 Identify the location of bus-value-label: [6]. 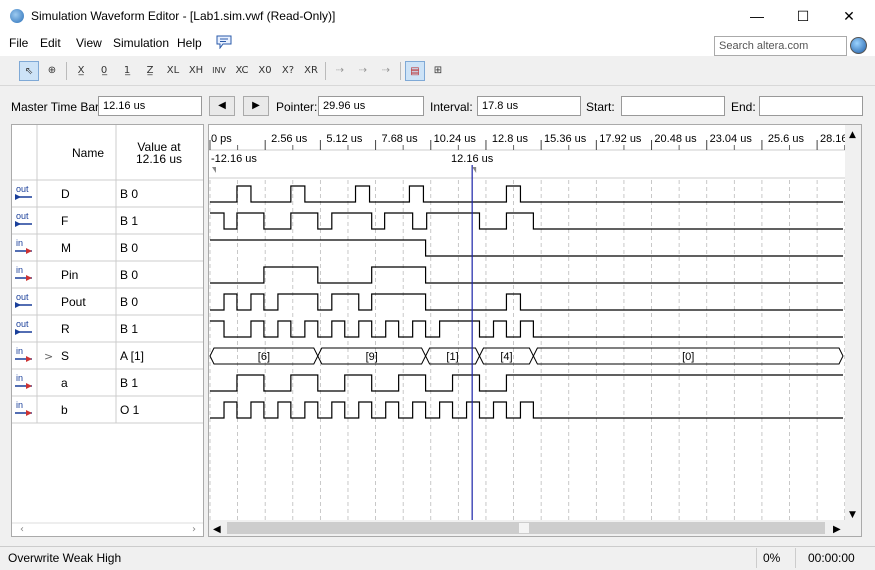
(264, 357).